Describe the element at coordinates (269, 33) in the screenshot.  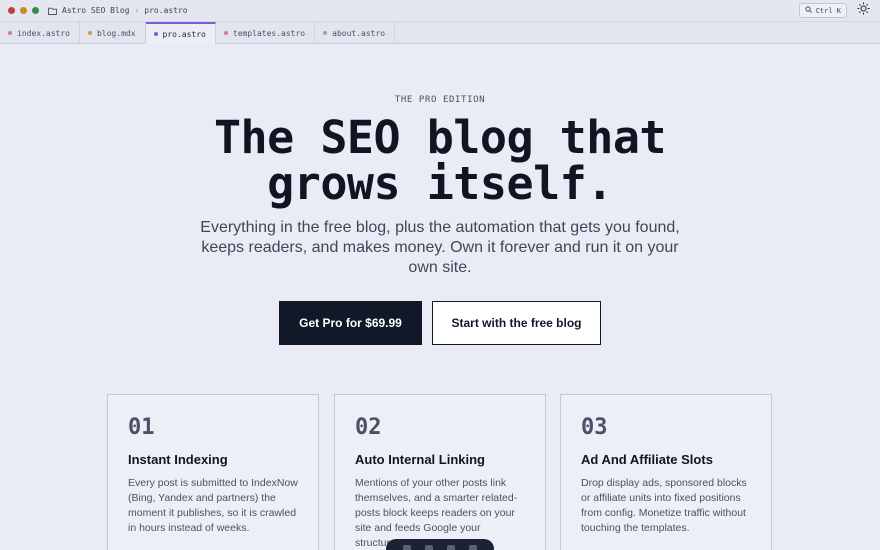
I see `tab-label: templates.astro` at that location.